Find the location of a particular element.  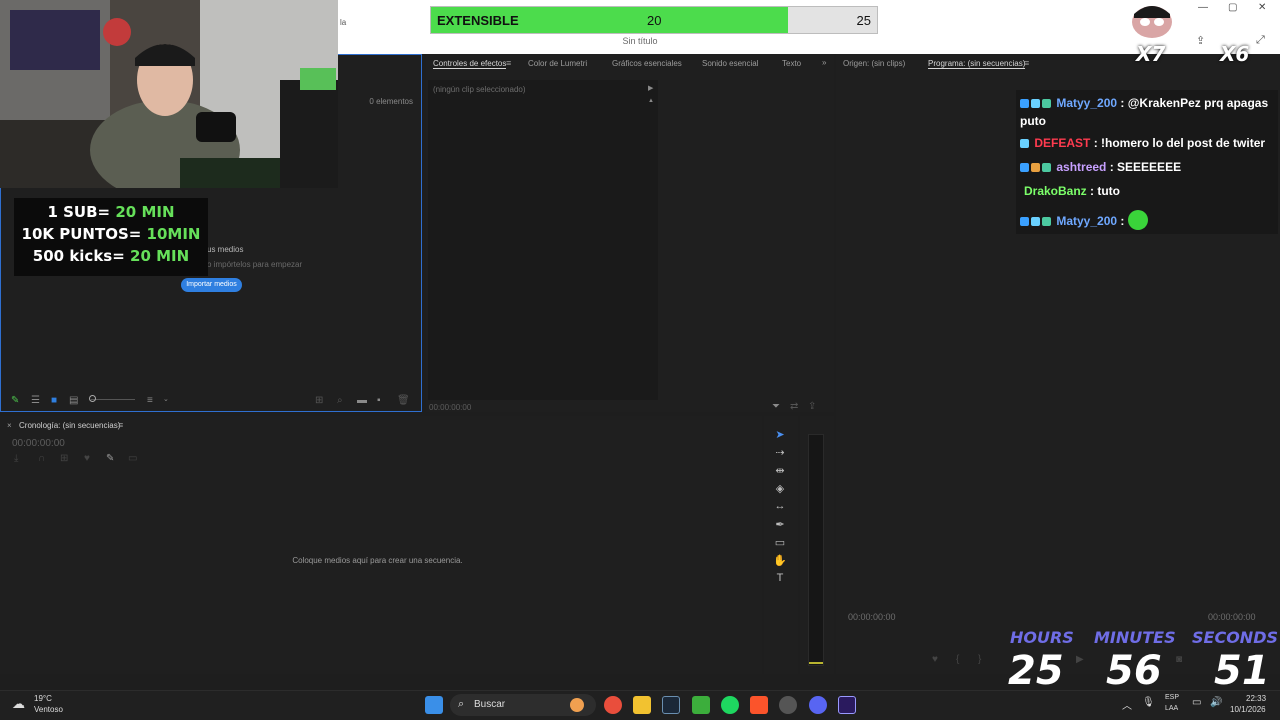

chat-text: : SEEEEEEE is located at coordinates (1144, 167).